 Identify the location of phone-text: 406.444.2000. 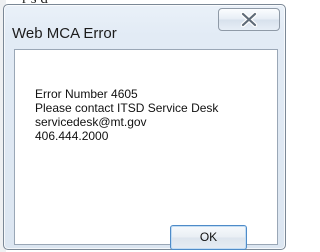
(72, 136).